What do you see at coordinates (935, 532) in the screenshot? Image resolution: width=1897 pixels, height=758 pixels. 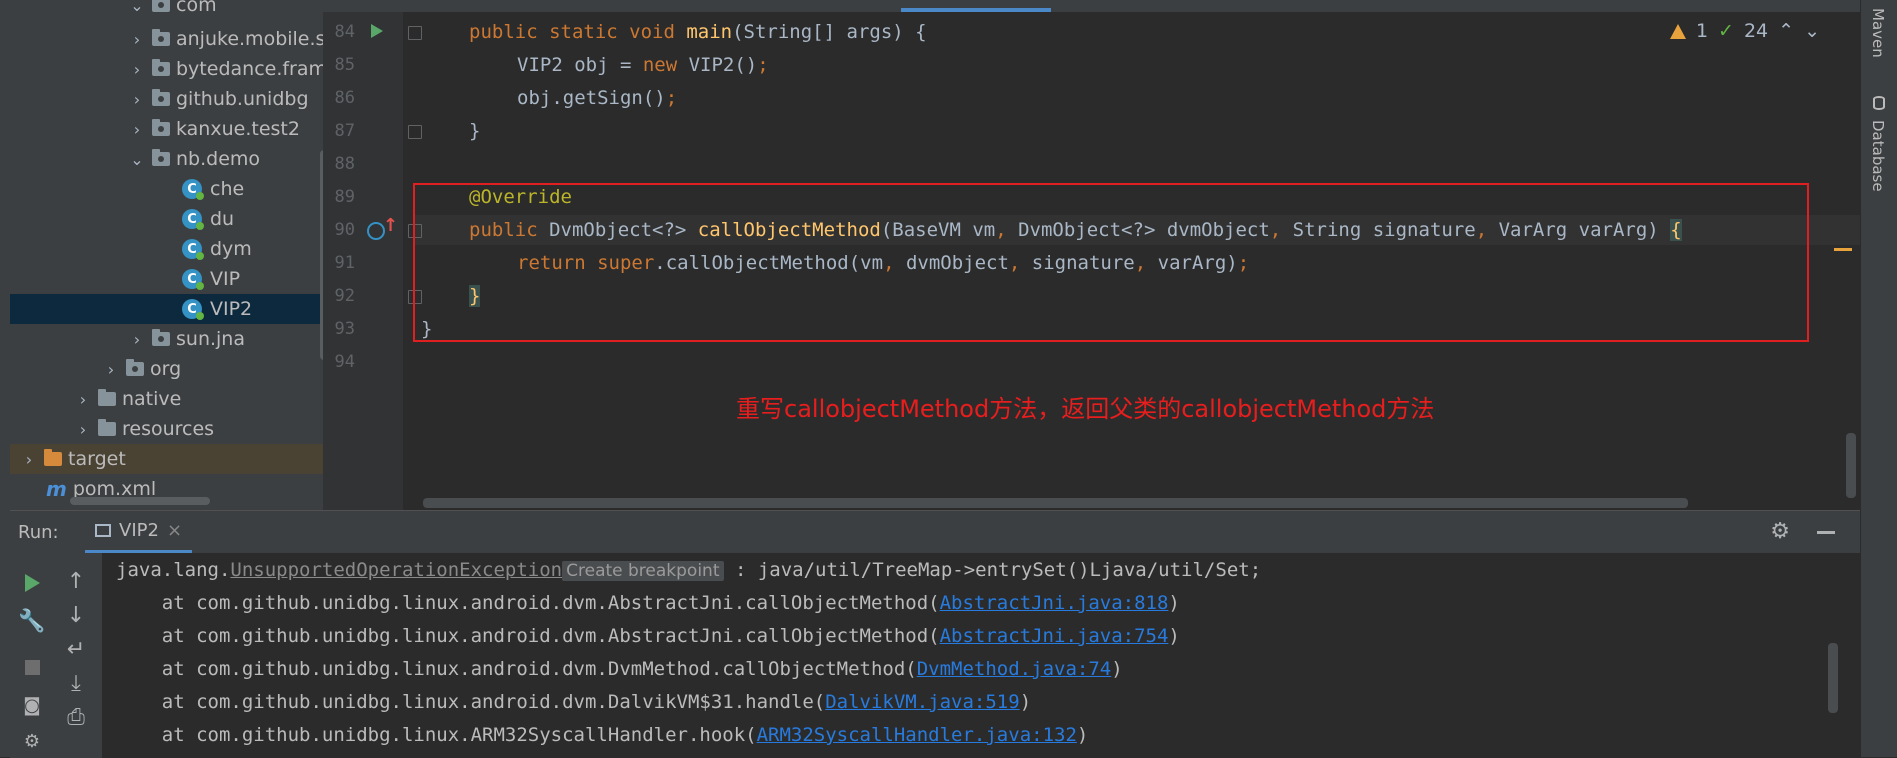 I see `run-panel-header: Run: VIP2 × ⚙` at bounding box center [935, 532].